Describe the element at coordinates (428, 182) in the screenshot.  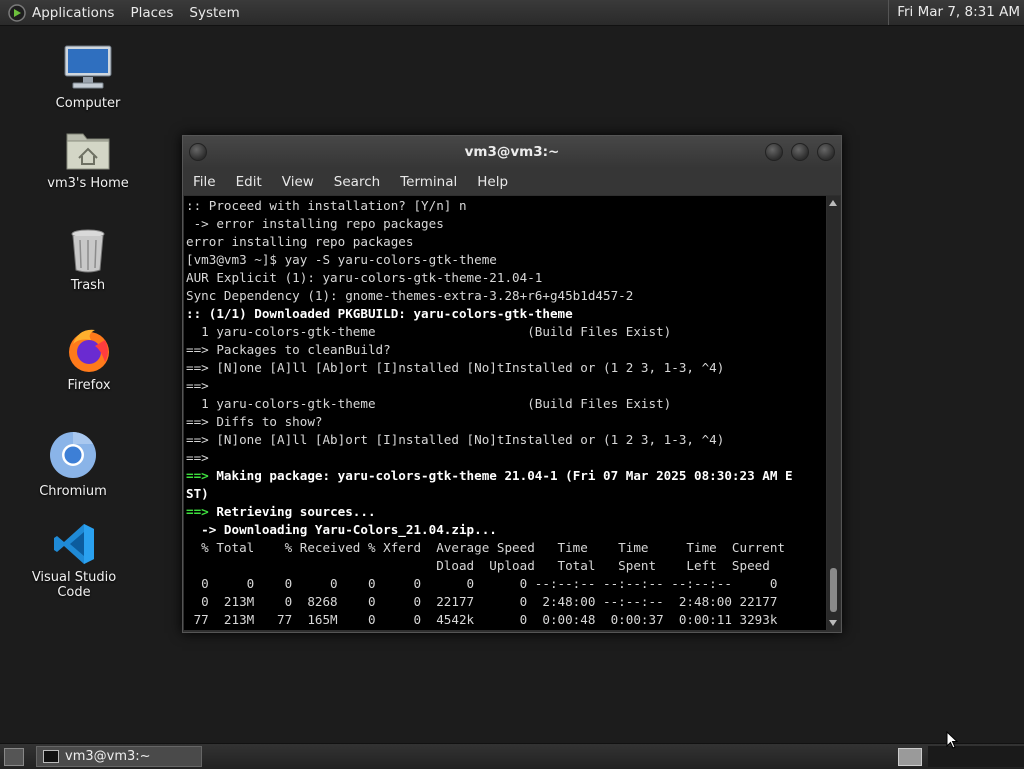
I see `menu-terminal: Terminal` at that location.